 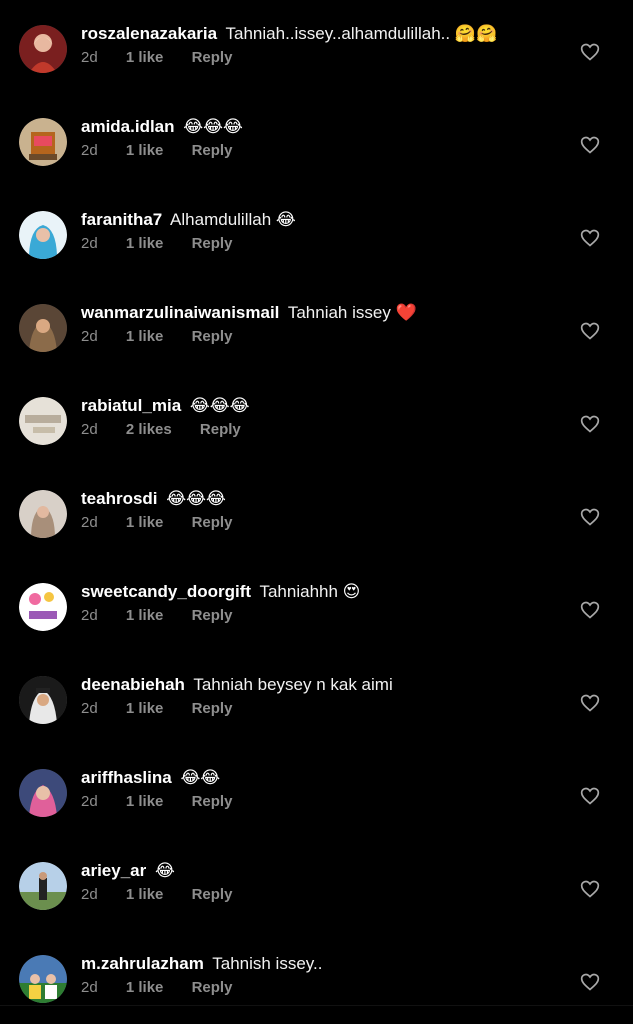 I want to click on comment-text: Tahnish issey.., so click(x=267, y=963).